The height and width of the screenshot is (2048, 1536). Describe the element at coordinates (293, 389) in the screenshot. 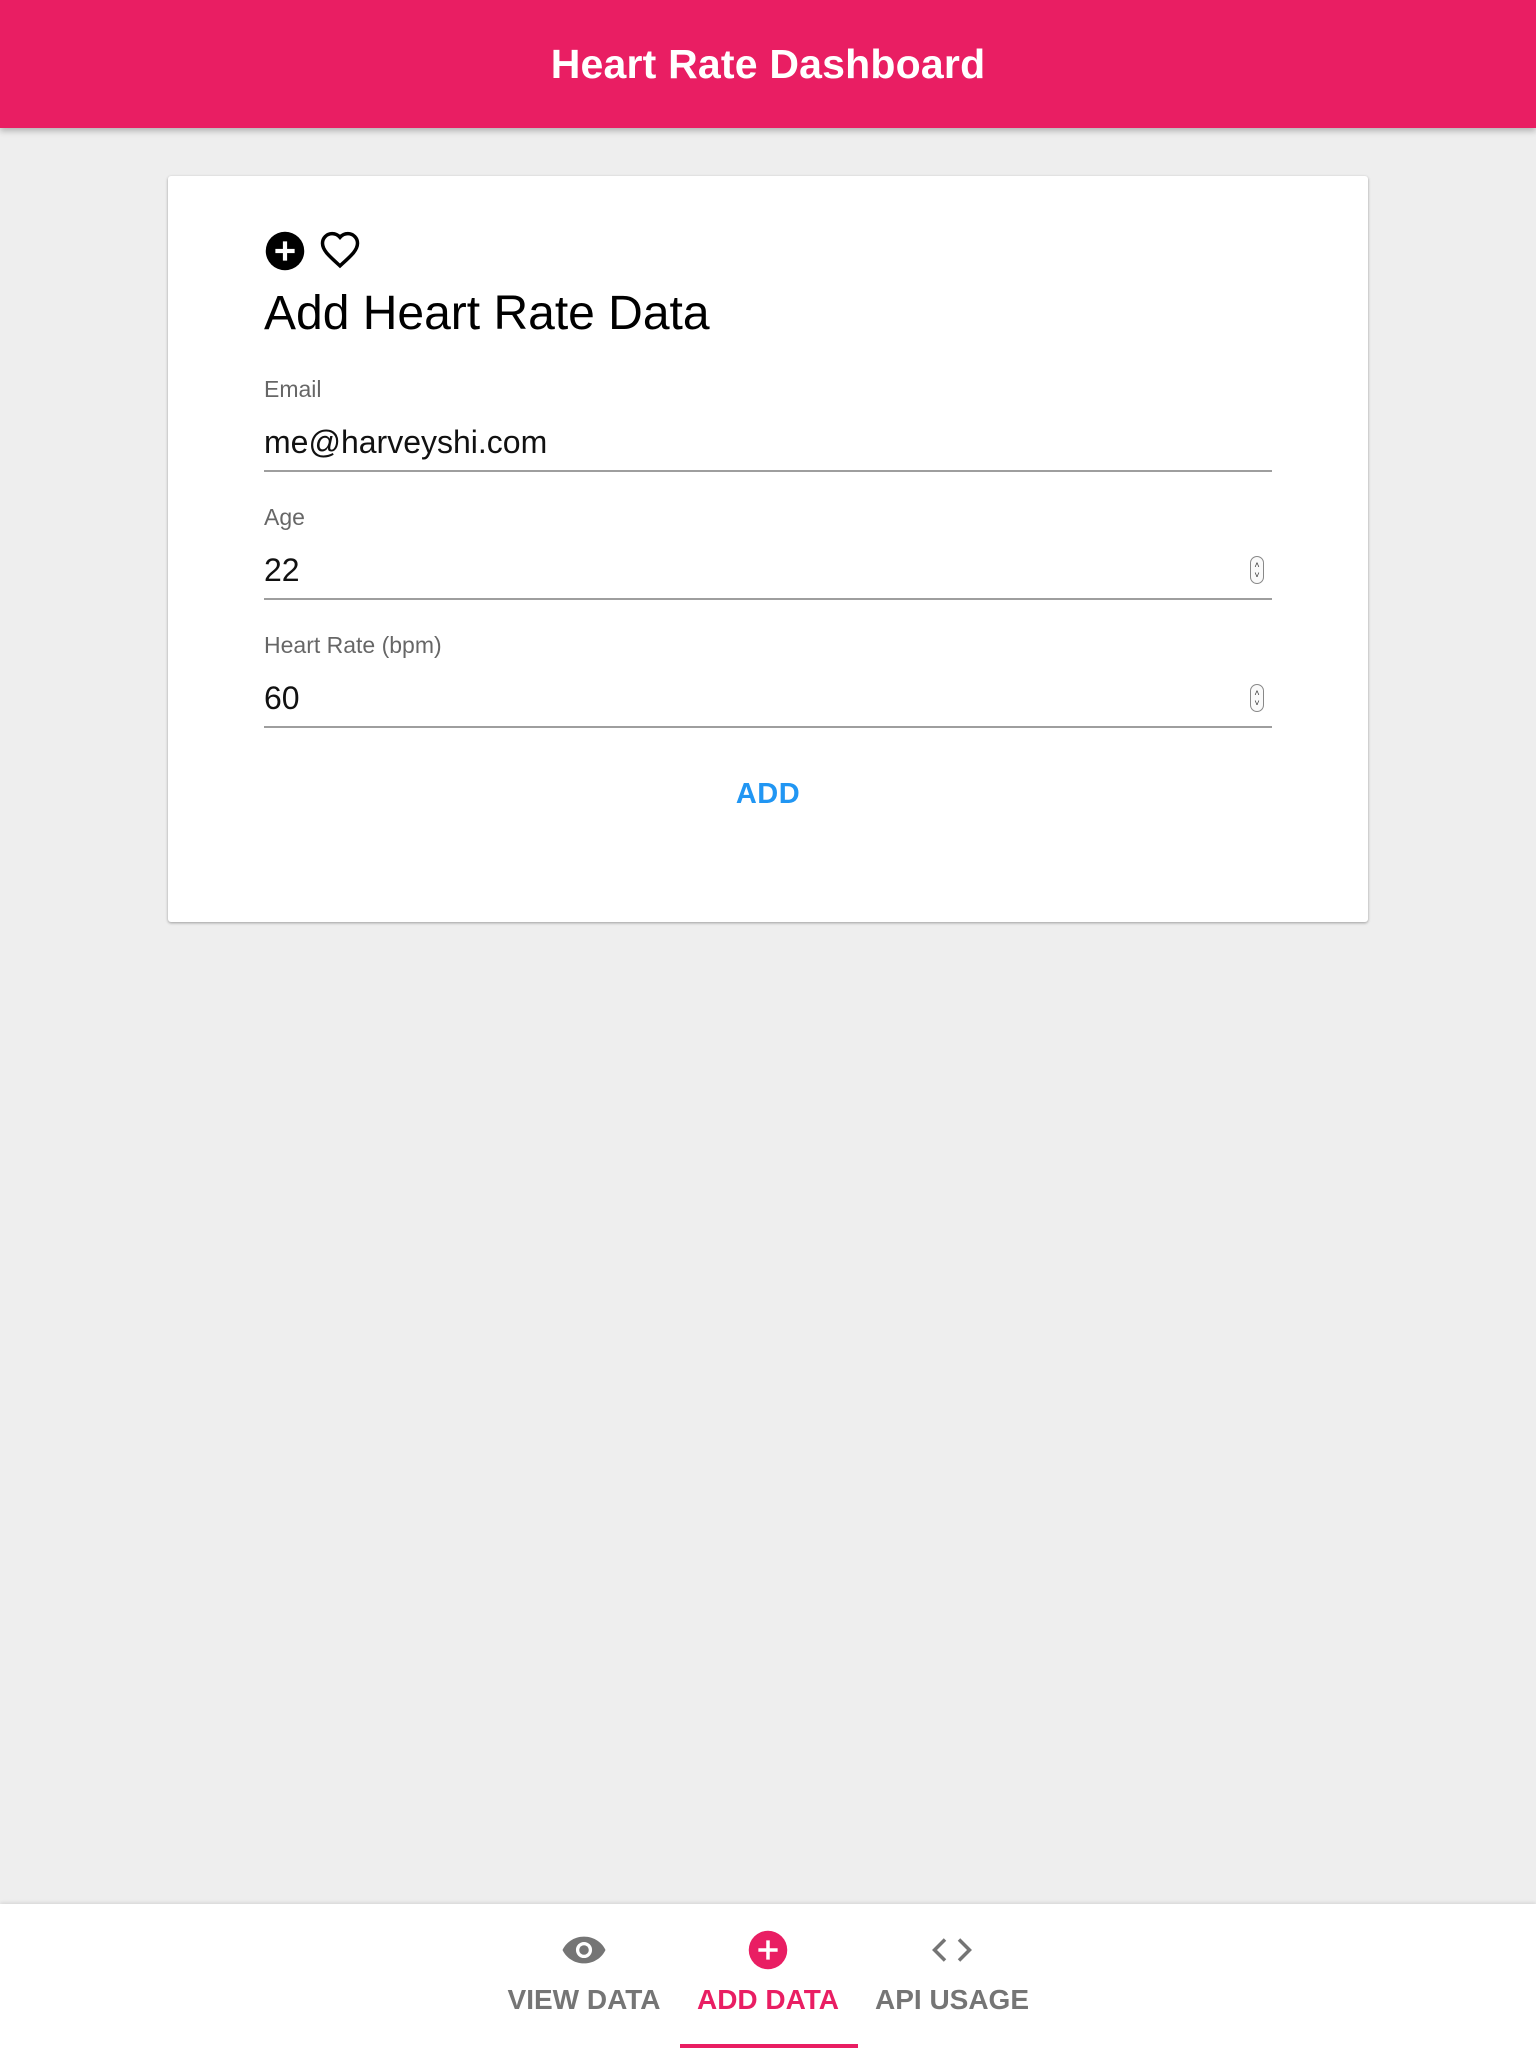

I see `email-label: Email` at that location.